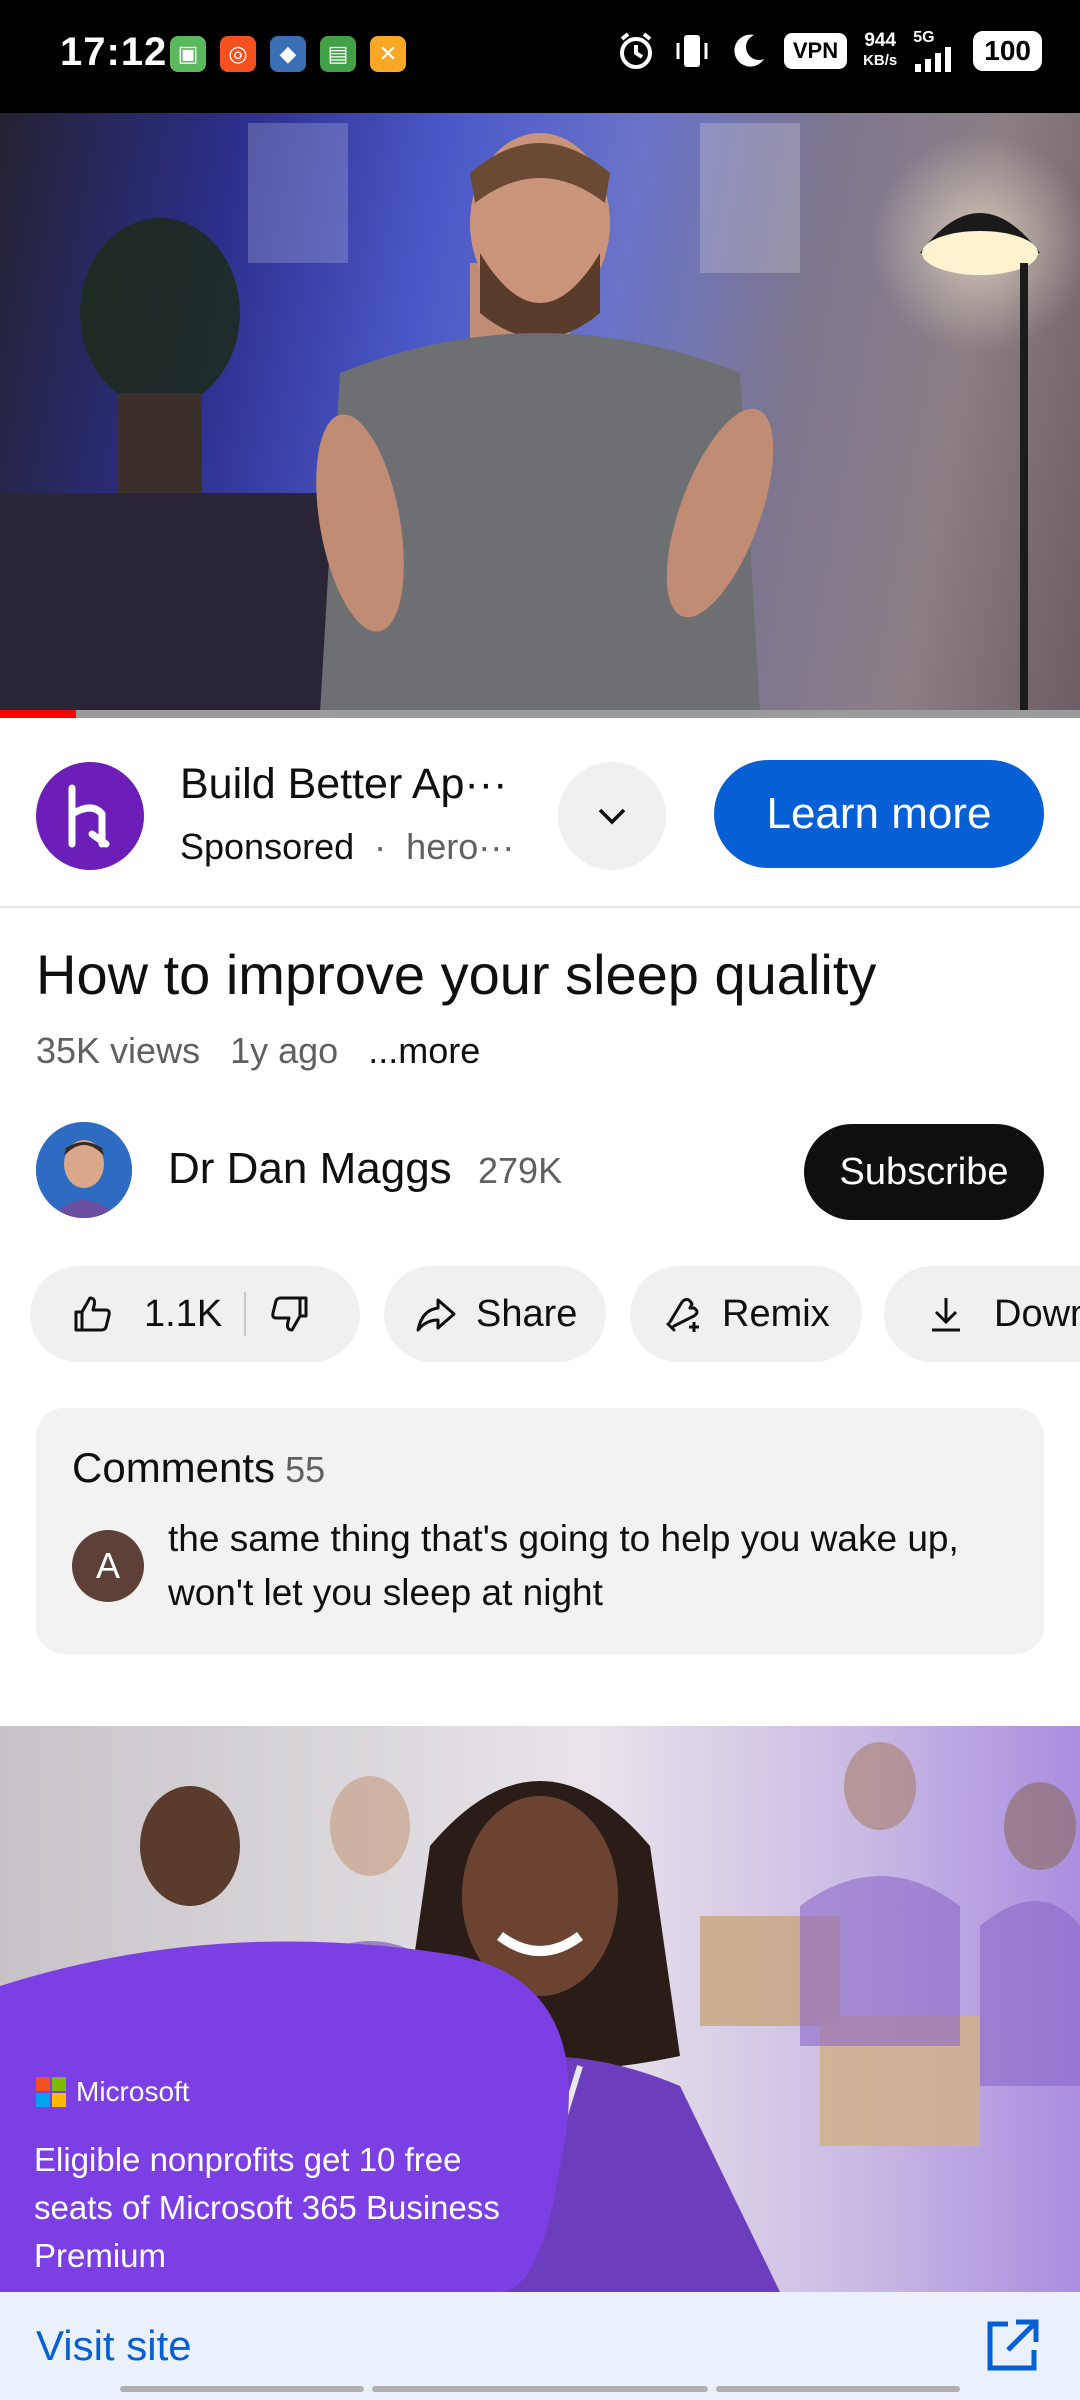 The width and height of the screenshot is (1080, 2400). Describe the element at coordinates (880, 60) in the screenshot. I see `speed-unit: KB/s` at that location.